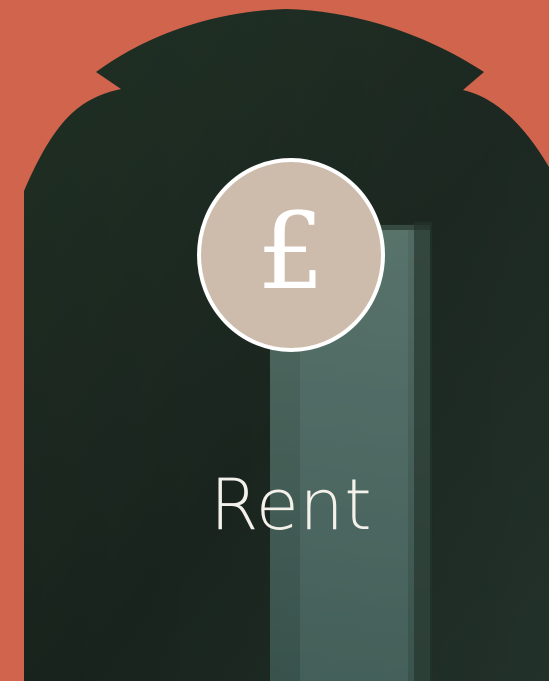 The image size is (549, 681). Describe the element at coordinates (291, 251) in the screenshot. I see `pound-sterling-icon: £` at that location.